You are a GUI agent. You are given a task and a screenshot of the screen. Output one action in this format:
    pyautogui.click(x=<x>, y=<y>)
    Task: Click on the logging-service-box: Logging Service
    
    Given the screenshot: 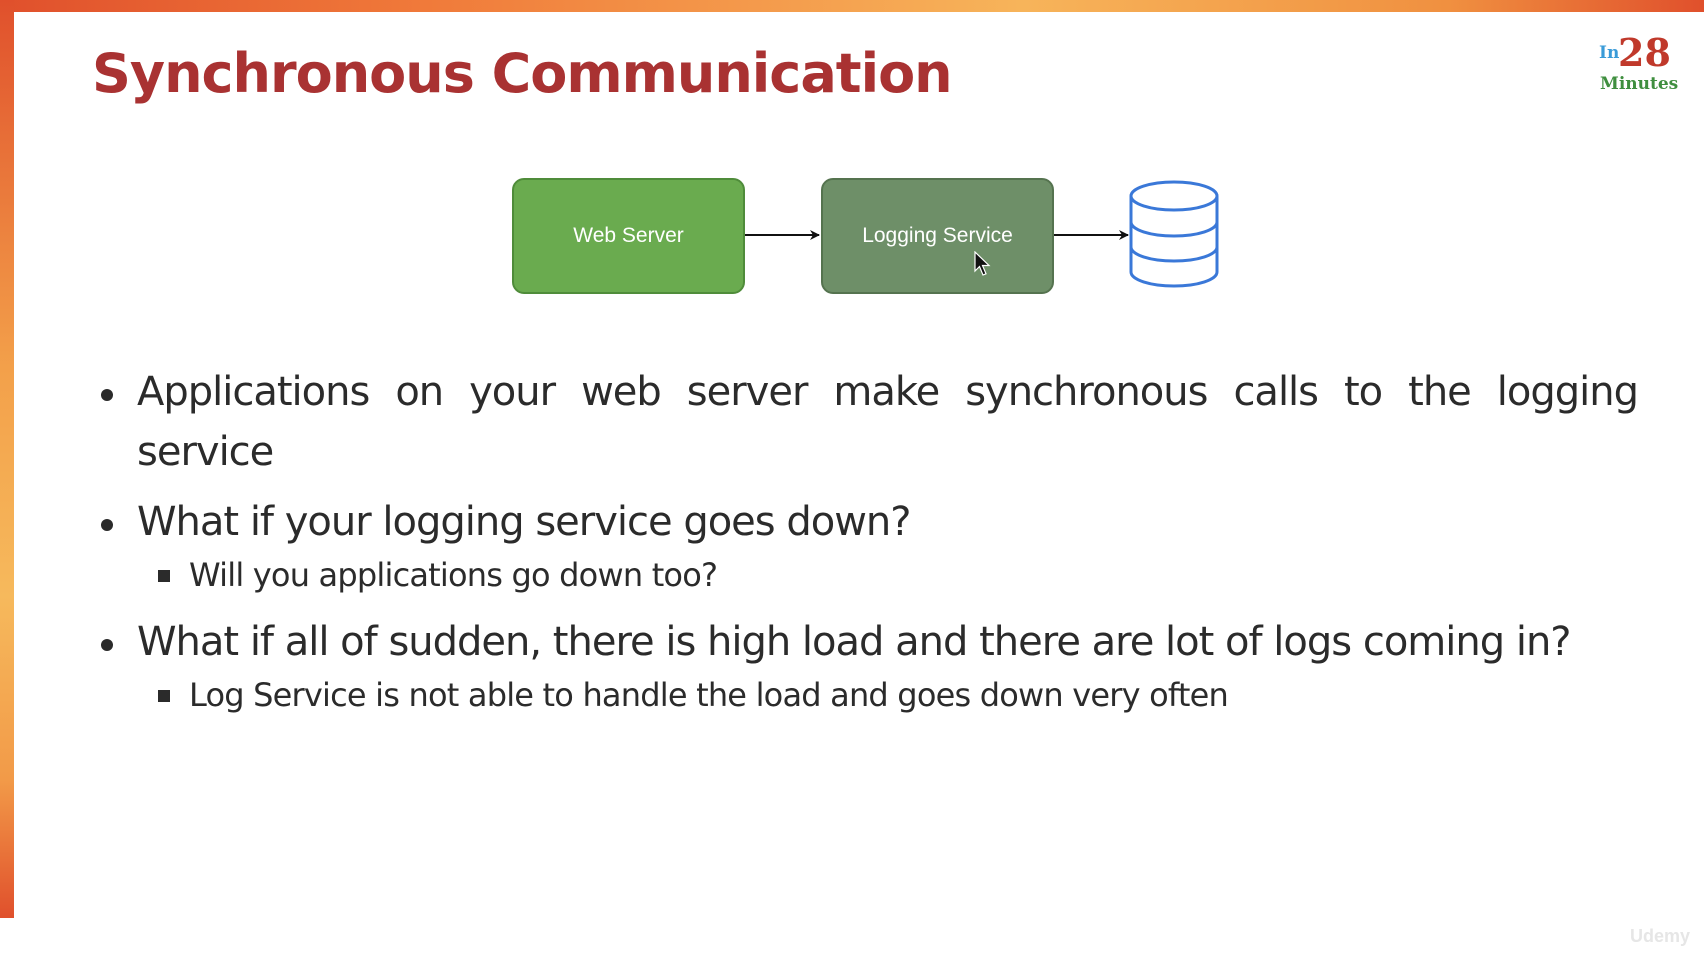 What is the action you would take?
    pyautogui.click(x=937, y=236)
    